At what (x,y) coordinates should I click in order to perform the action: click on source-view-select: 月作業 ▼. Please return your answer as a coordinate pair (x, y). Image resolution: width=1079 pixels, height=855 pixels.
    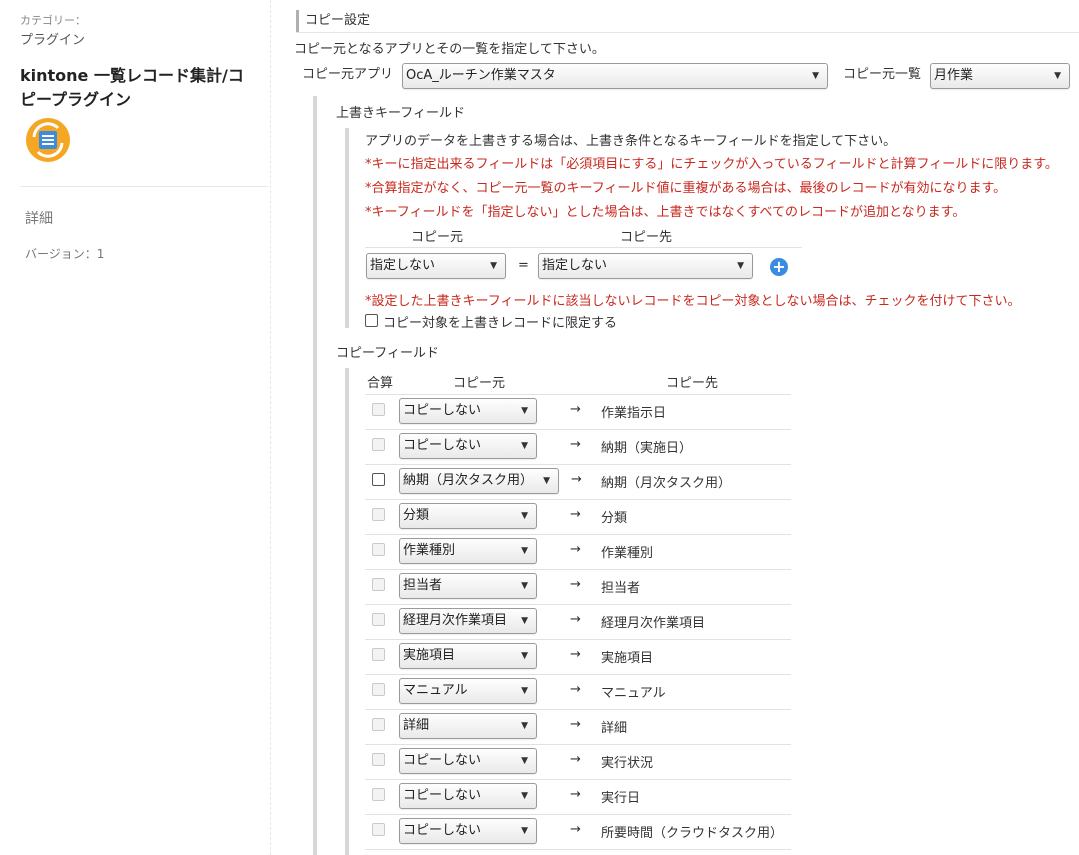
    Looking at the image, I should click on (1000, 76).